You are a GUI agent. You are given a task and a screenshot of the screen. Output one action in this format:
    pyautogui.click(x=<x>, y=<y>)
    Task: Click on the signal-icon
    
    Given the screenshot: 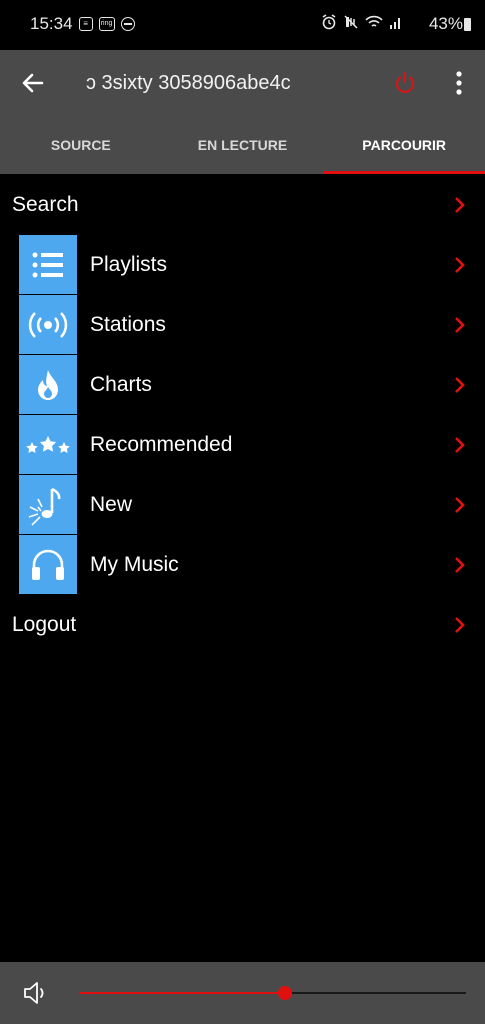 What is the action you would take?
    pyautogui.click(x=395, y=23)
    